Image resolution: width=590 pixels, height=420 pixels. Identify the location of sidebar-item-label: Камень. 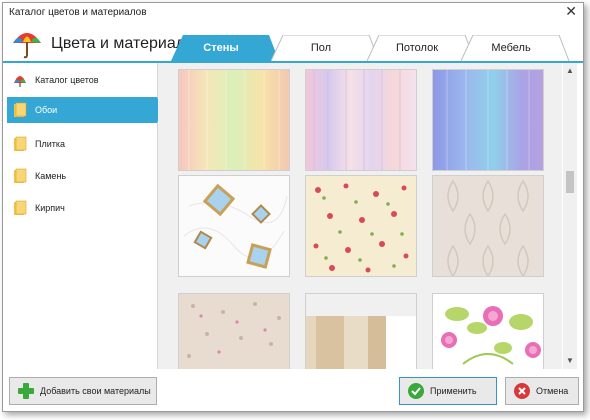
(51, 176).